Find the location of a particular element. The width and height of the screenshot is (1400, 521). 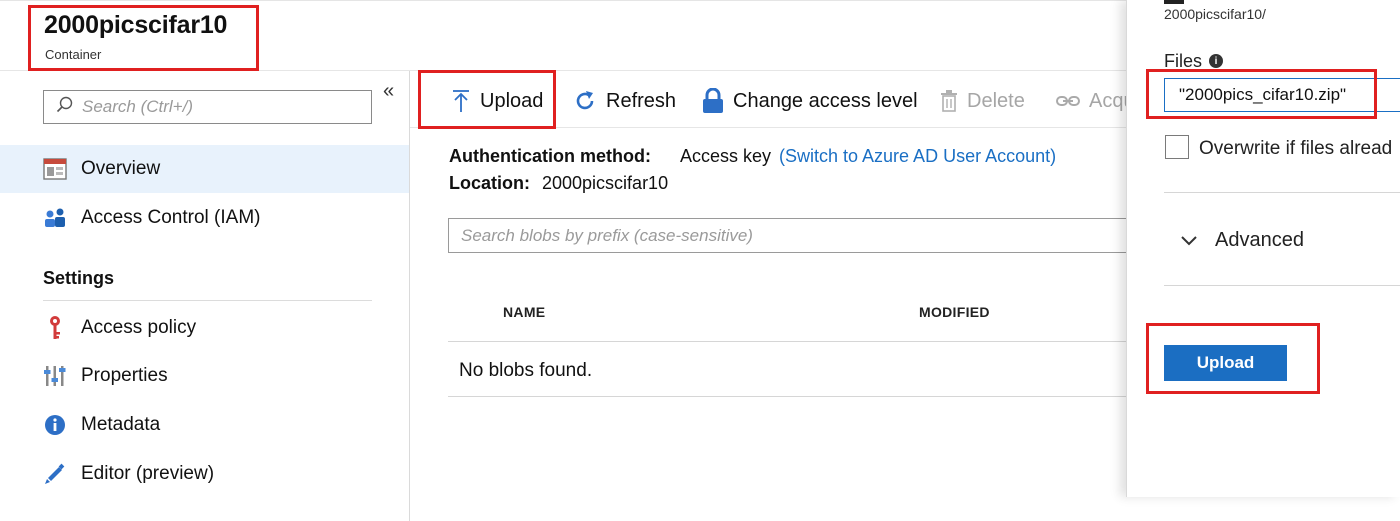

nav-item-editor: Editor (preview) is located at coordinates (204, 474).